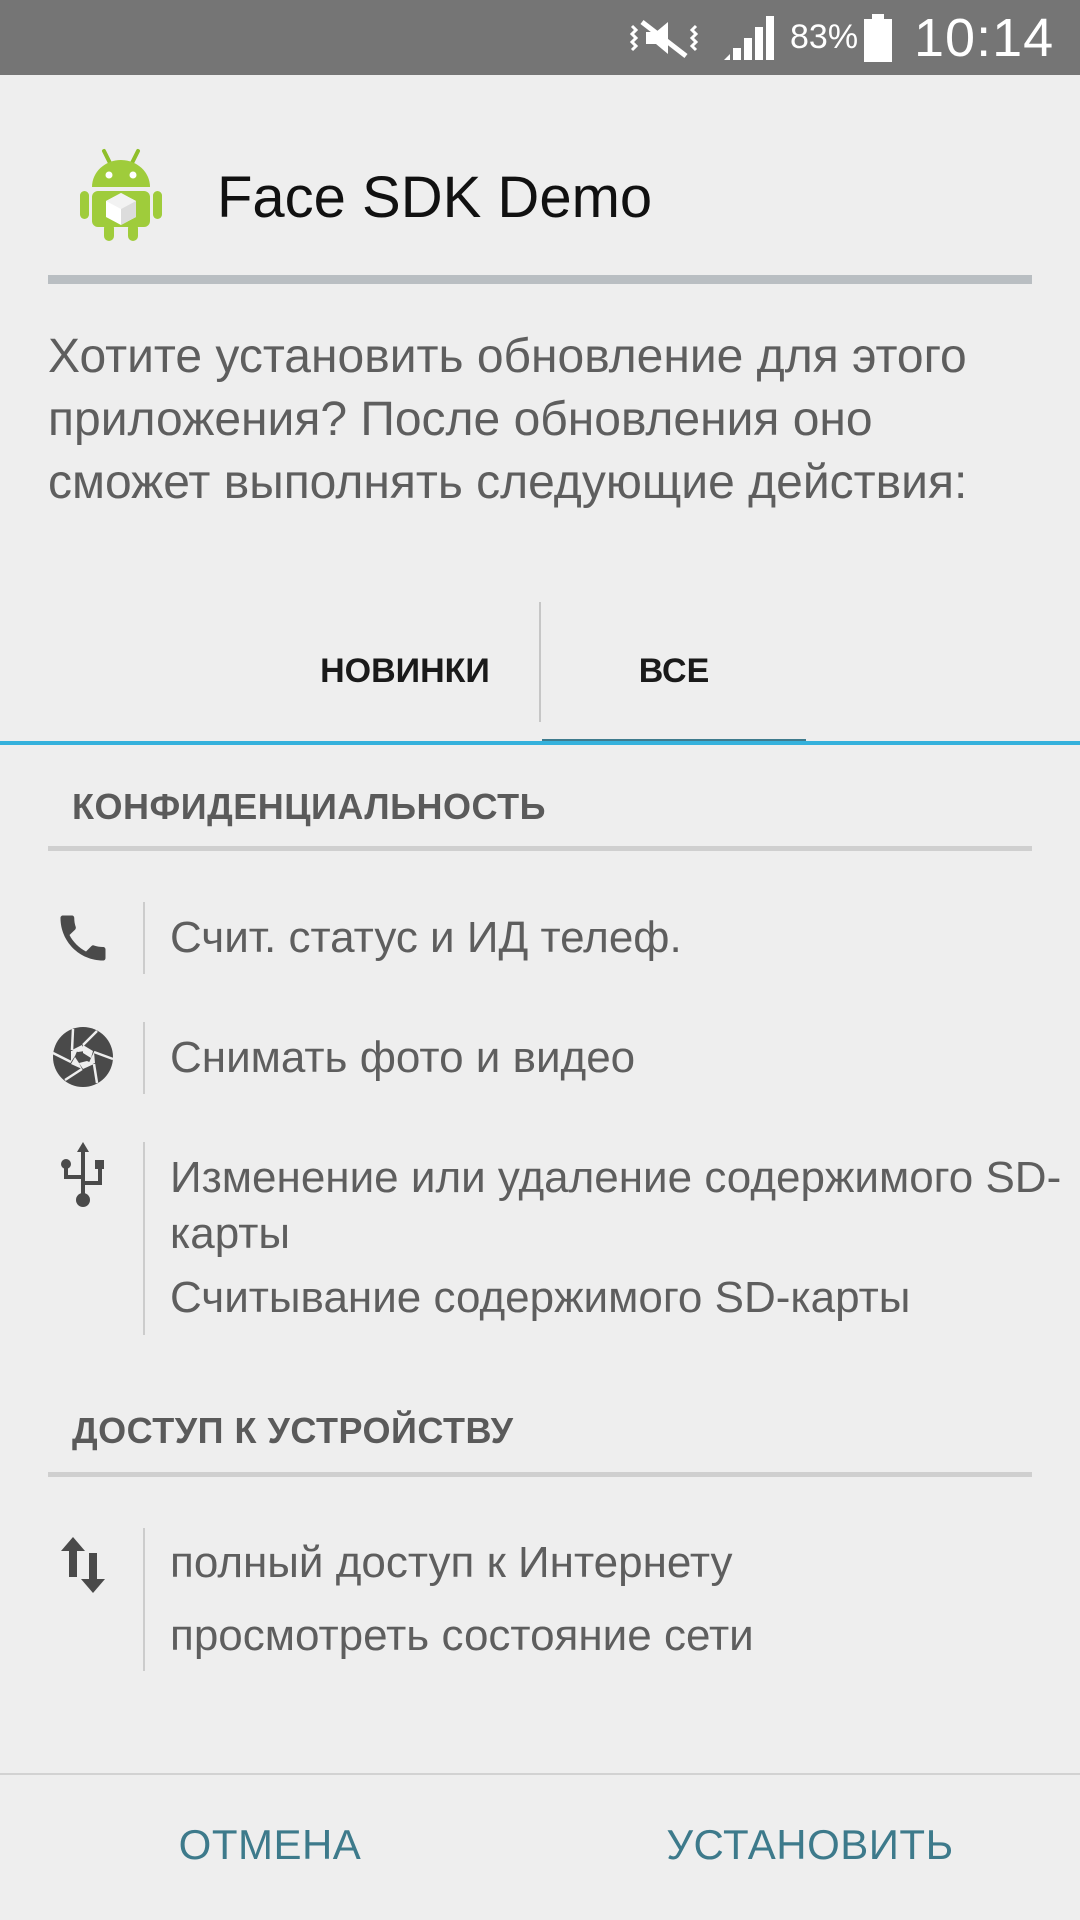 The image size is (1080, 1920). Describe the element at coordinates (405, 671) in the screenshot. I see `tab-new: НОВИНКИ` at that location.